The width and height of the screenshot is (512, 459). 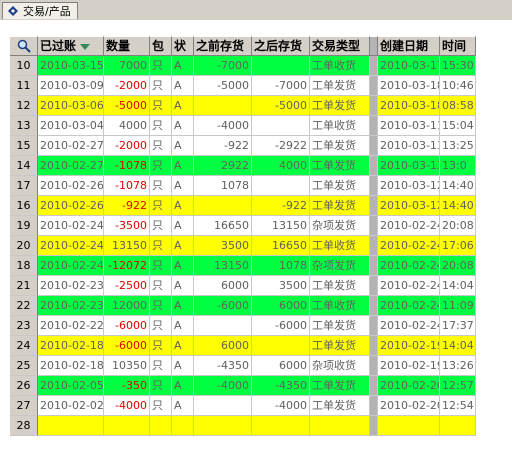 What do you see at coordinates (243, 426) in the screenshot?
I see `table-row: 28` at bounding box center [243, 426].